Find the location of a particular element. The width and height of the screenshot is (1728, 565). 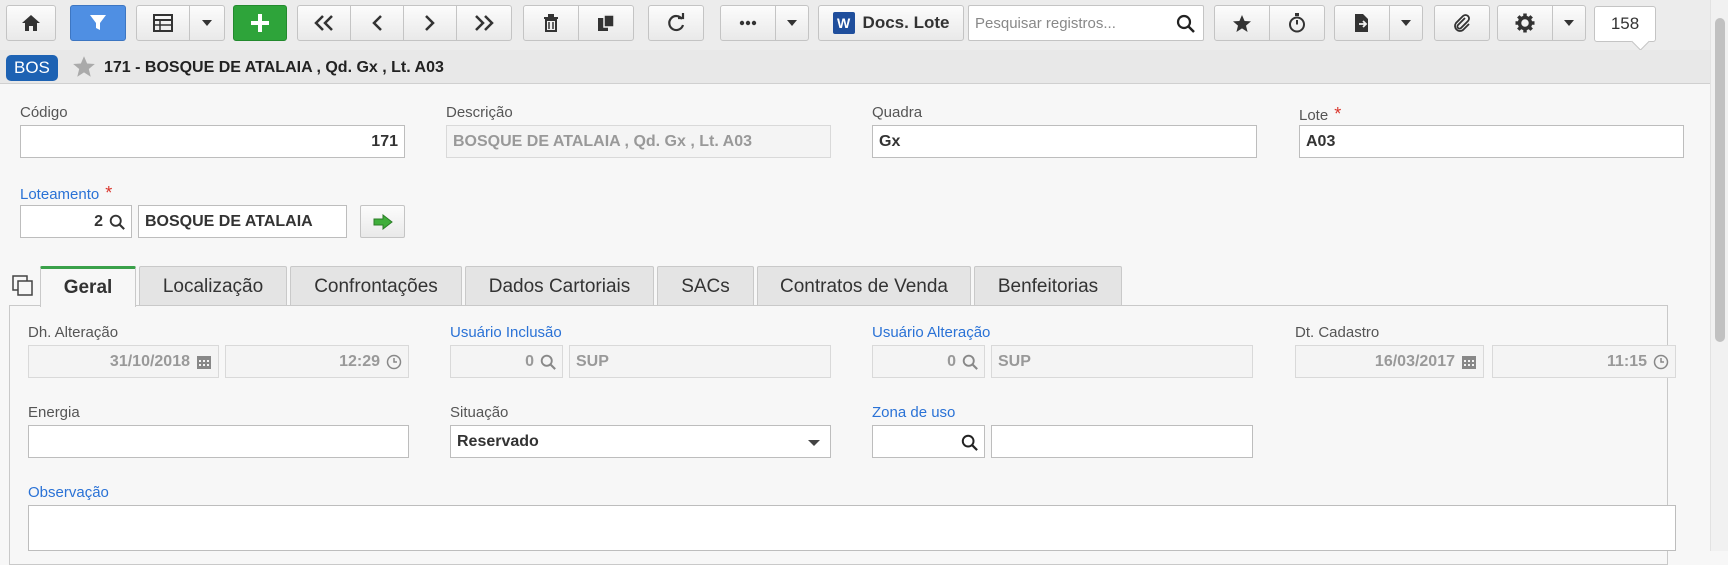

grid-view-button is located at coordinates (163, 23).